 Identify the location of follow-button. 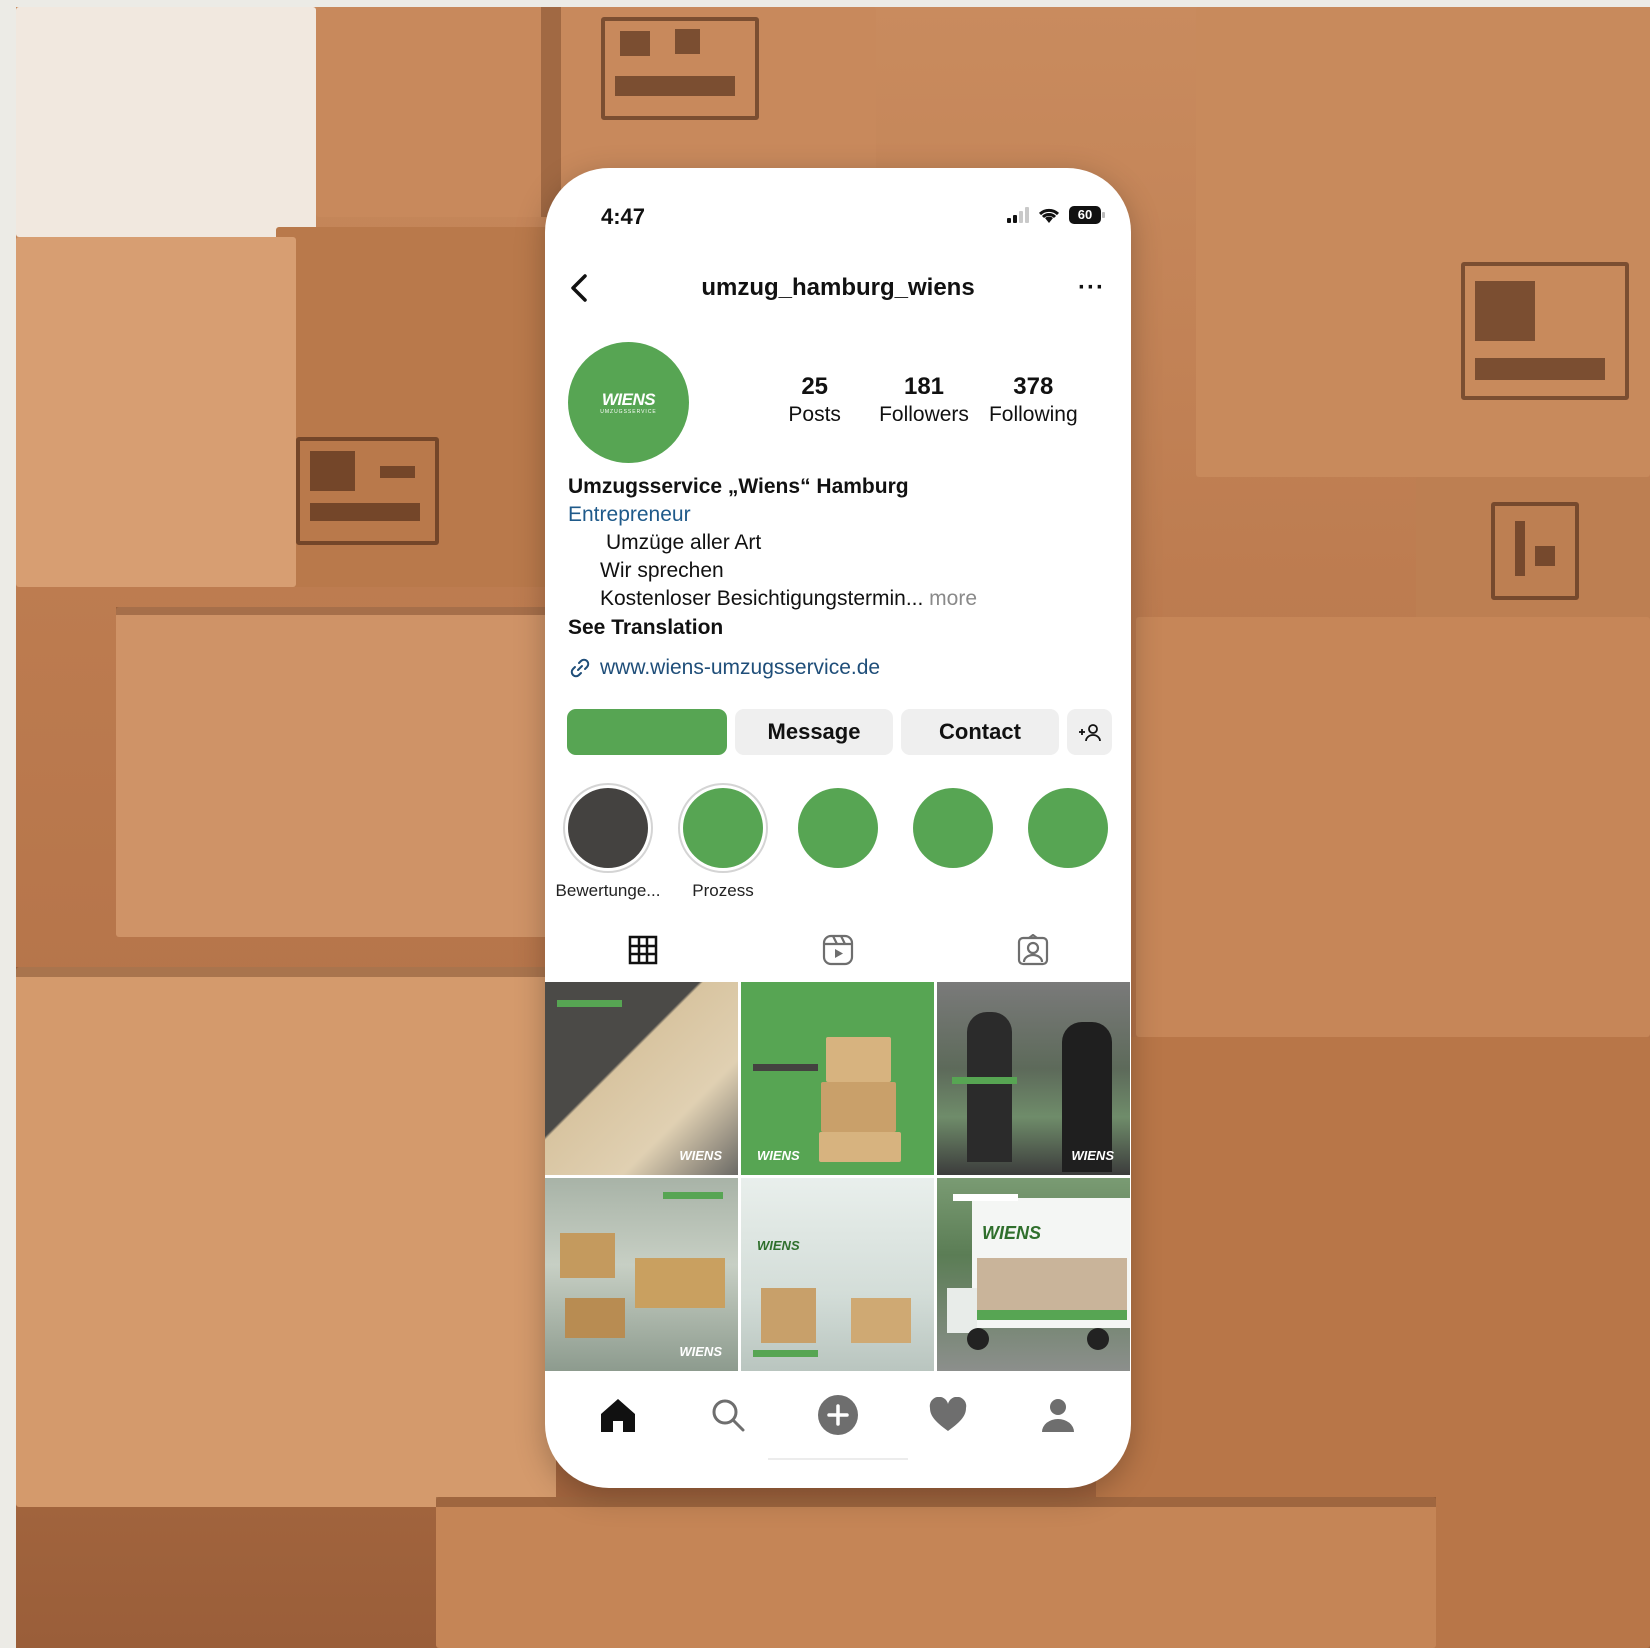
(647, 732).